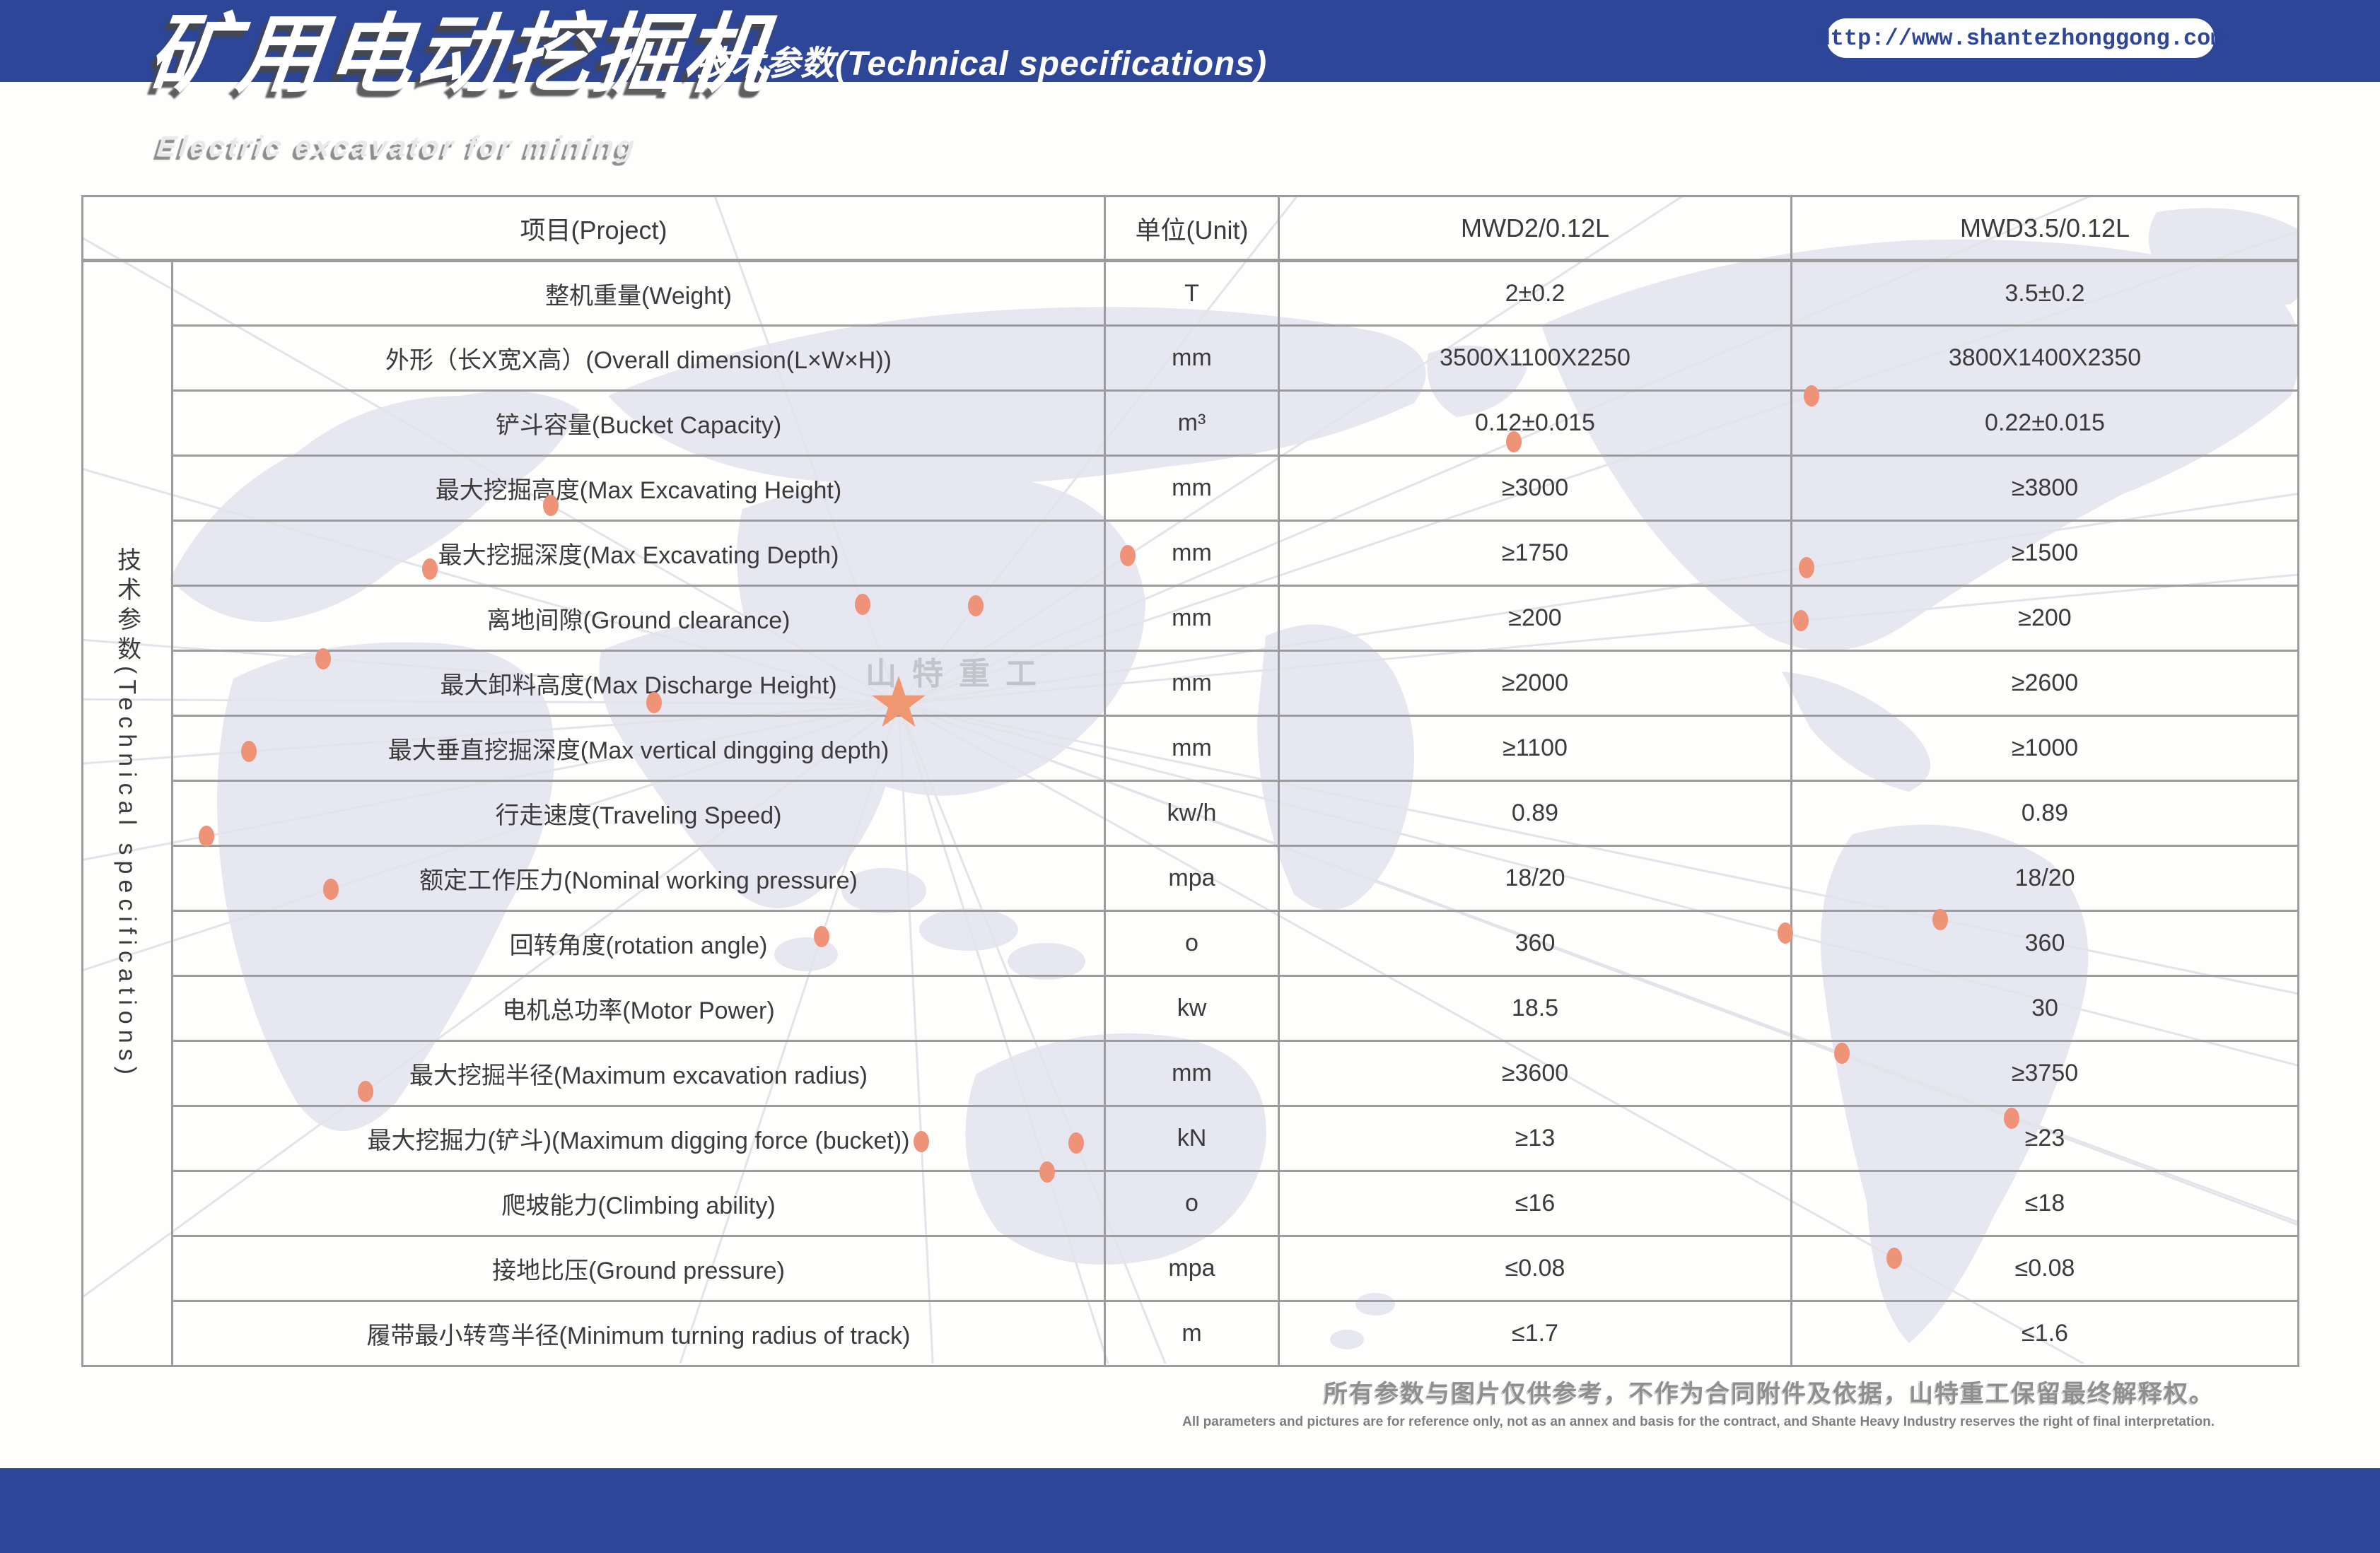 Image resolution: width=2380 pixels, height=1553 pixels. Describe the element at coordinates (638, 944) in the screenshot. I see `project-cell: 回转角度(rotation angle)` at that location.